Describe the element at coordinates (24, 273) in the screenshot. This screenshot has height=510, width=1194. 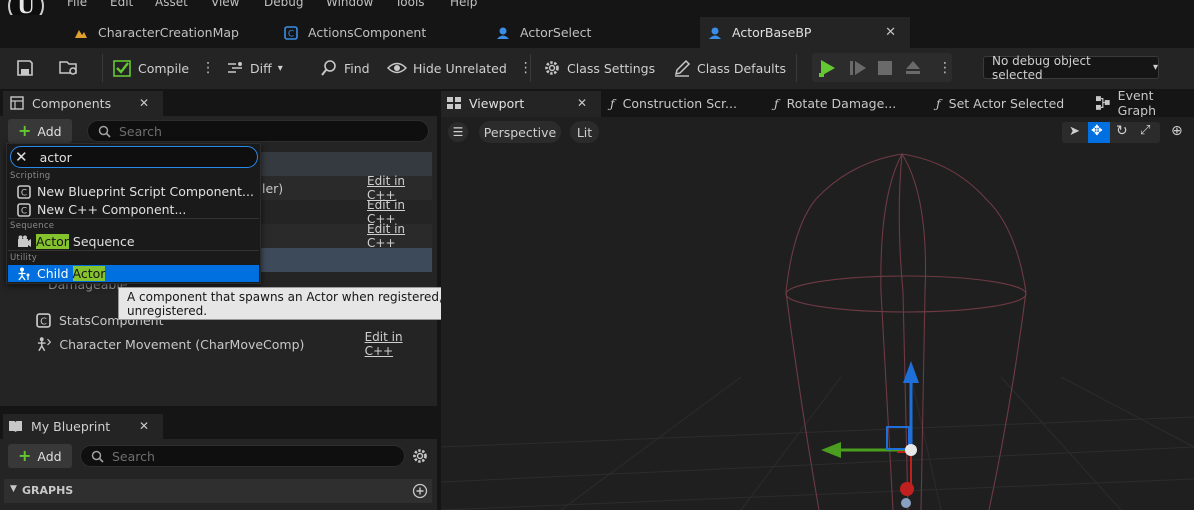
I see `child-actor-icon` at that location.